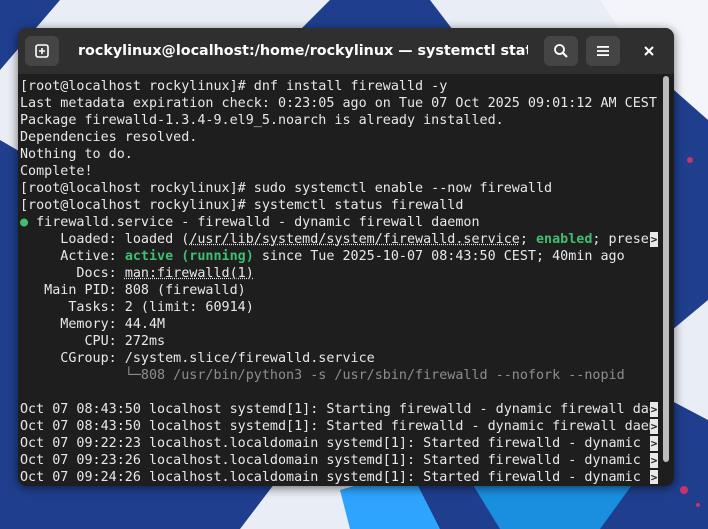 Image resolution: width=708 pixels, height=529 pixels. Describe the element at coordinates (339, 273) in the screenshot. I see `docs-line: Docs: man:firewalld(1)` at that location.